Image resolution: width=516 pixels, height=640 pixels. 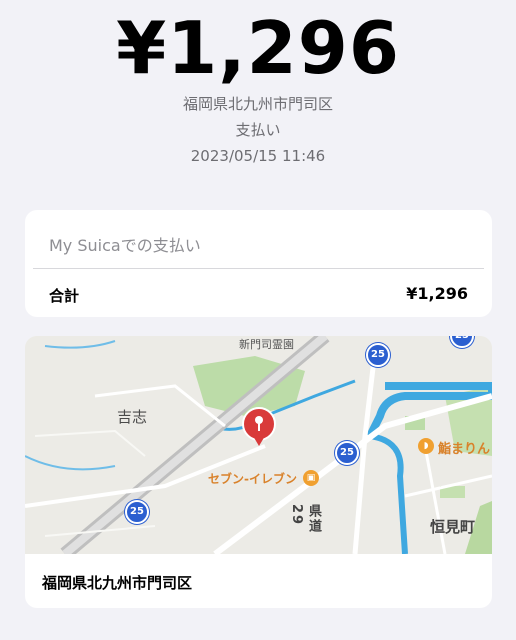 What do you see at coordinates (426, 446) in the screenshot?
I see `restaurant-icon: ◗` at bounding box center [426, 446].